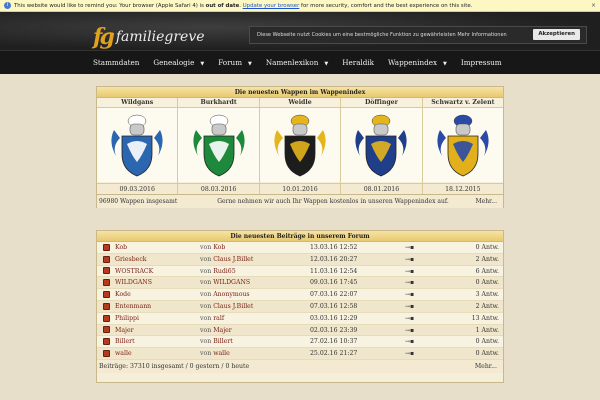  Describe the element at coordinates (463, 188) in the screenshot. I see `wappen-date: 18.12.2015` at that location.